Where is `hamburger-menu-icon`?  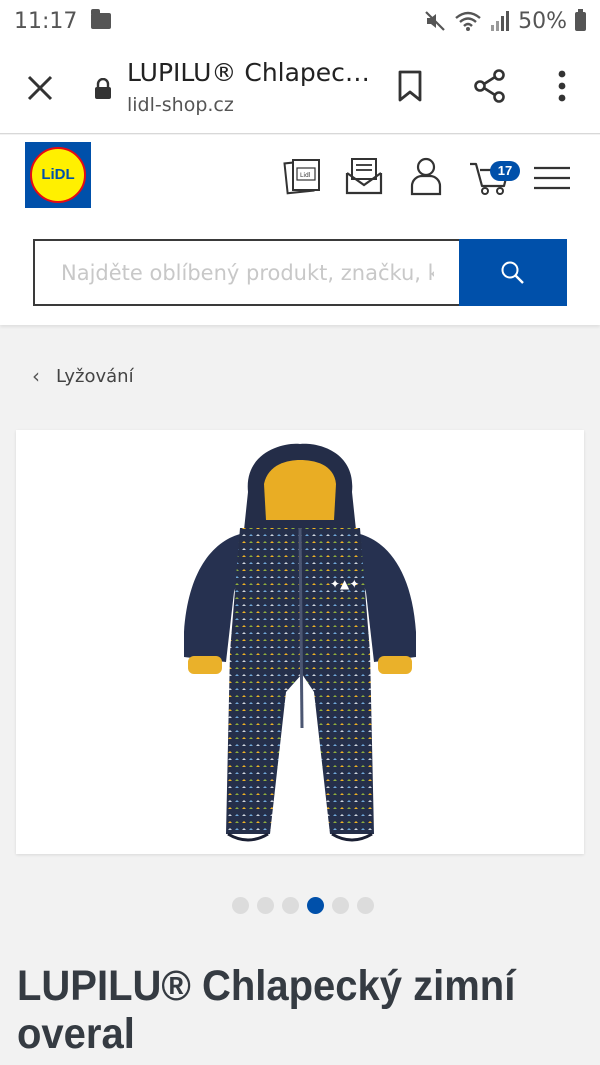 hamburger-menu-icon is located at coordinates (552, 178).